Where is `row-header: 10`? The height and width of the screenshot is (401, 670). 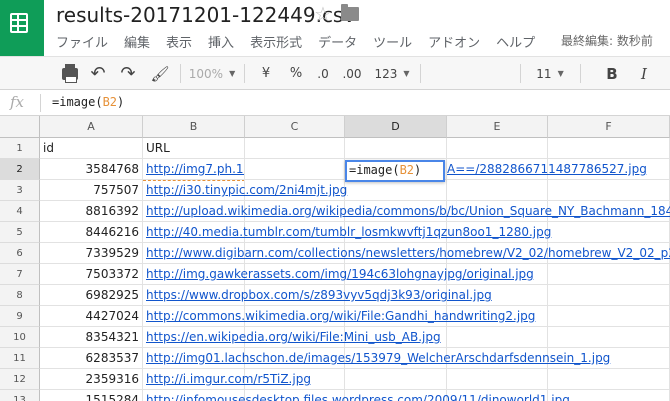
row-header: 10 is located at coordinates (20, 337).